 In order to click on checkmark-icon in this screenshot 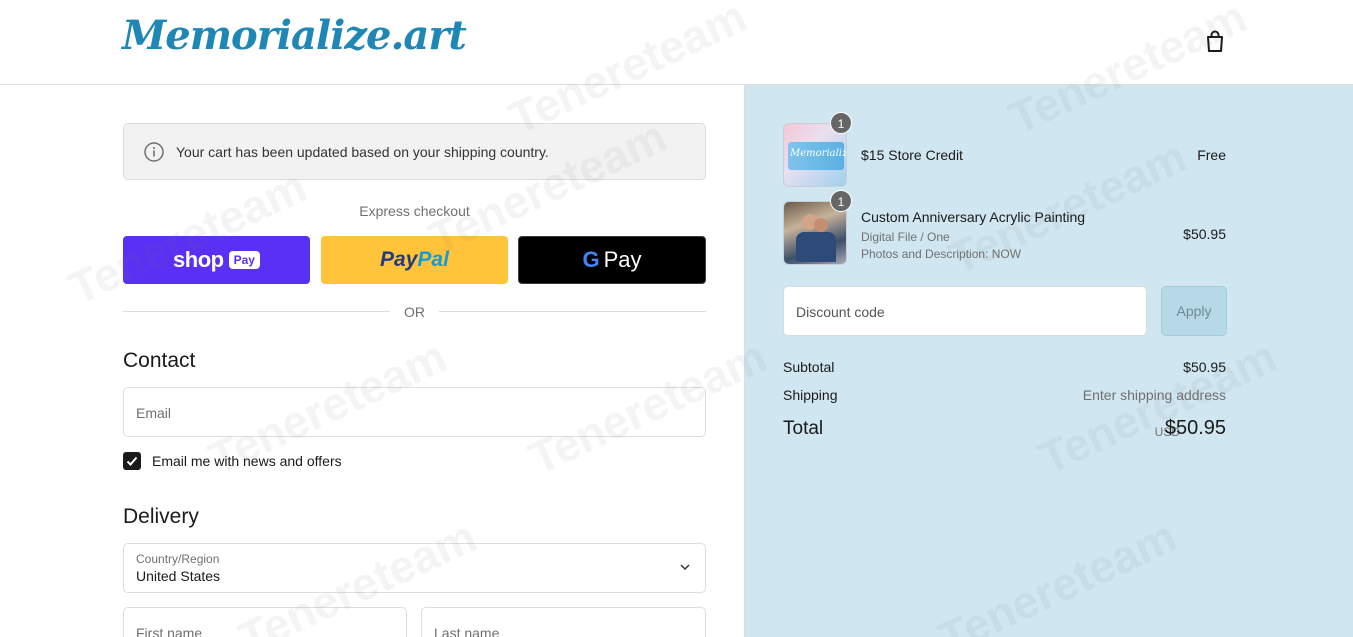, I will do `click(132, 461)`.